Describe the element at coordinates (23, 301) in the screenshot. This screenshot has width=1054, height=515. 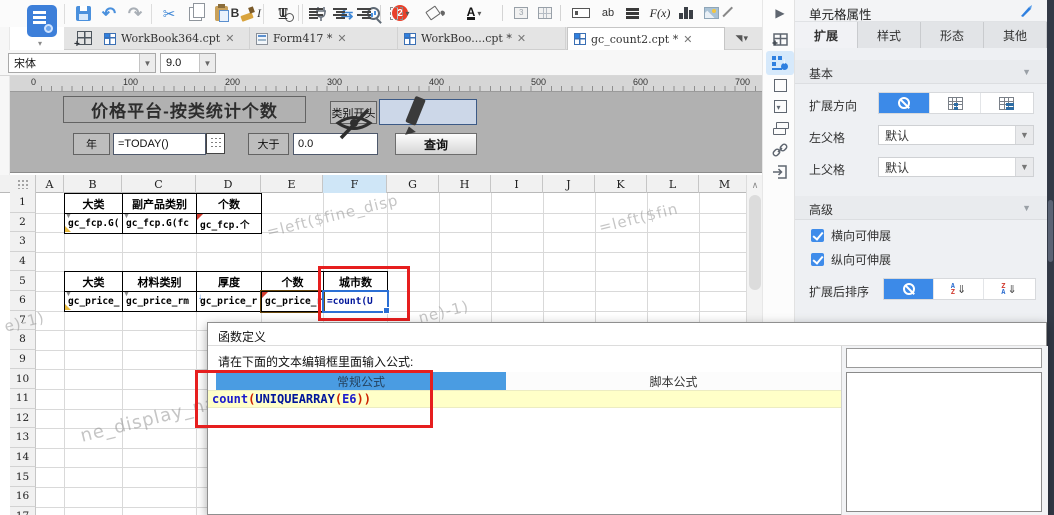
I see `row-header-6: 6` at that location.